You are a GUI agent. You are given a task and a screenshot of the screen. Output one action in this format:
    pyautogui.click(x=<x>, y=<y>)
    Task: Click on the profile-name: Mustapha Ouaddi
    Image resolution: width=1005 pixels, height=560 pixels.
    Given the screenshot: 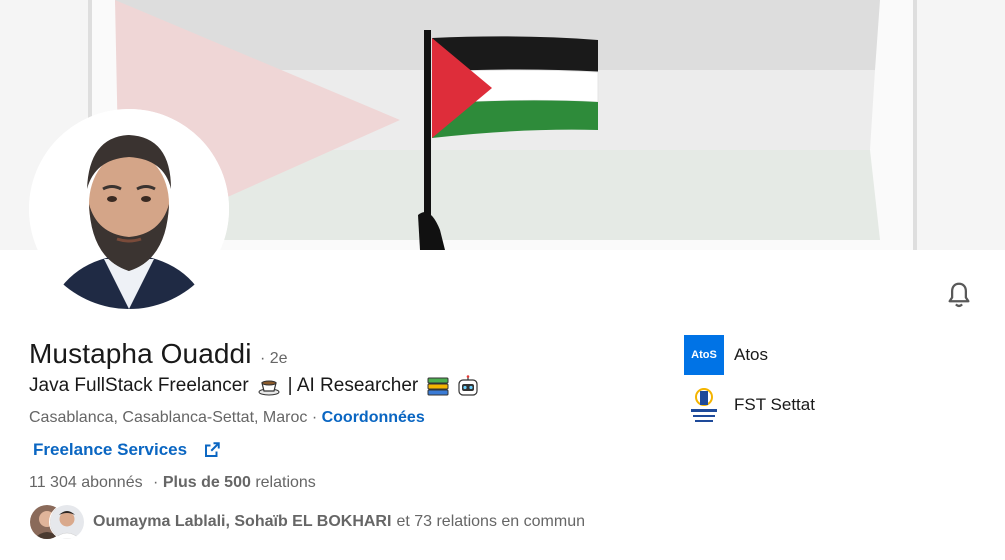 What is the action you would take?
    pyautogui.click(x=140, y=353)
    